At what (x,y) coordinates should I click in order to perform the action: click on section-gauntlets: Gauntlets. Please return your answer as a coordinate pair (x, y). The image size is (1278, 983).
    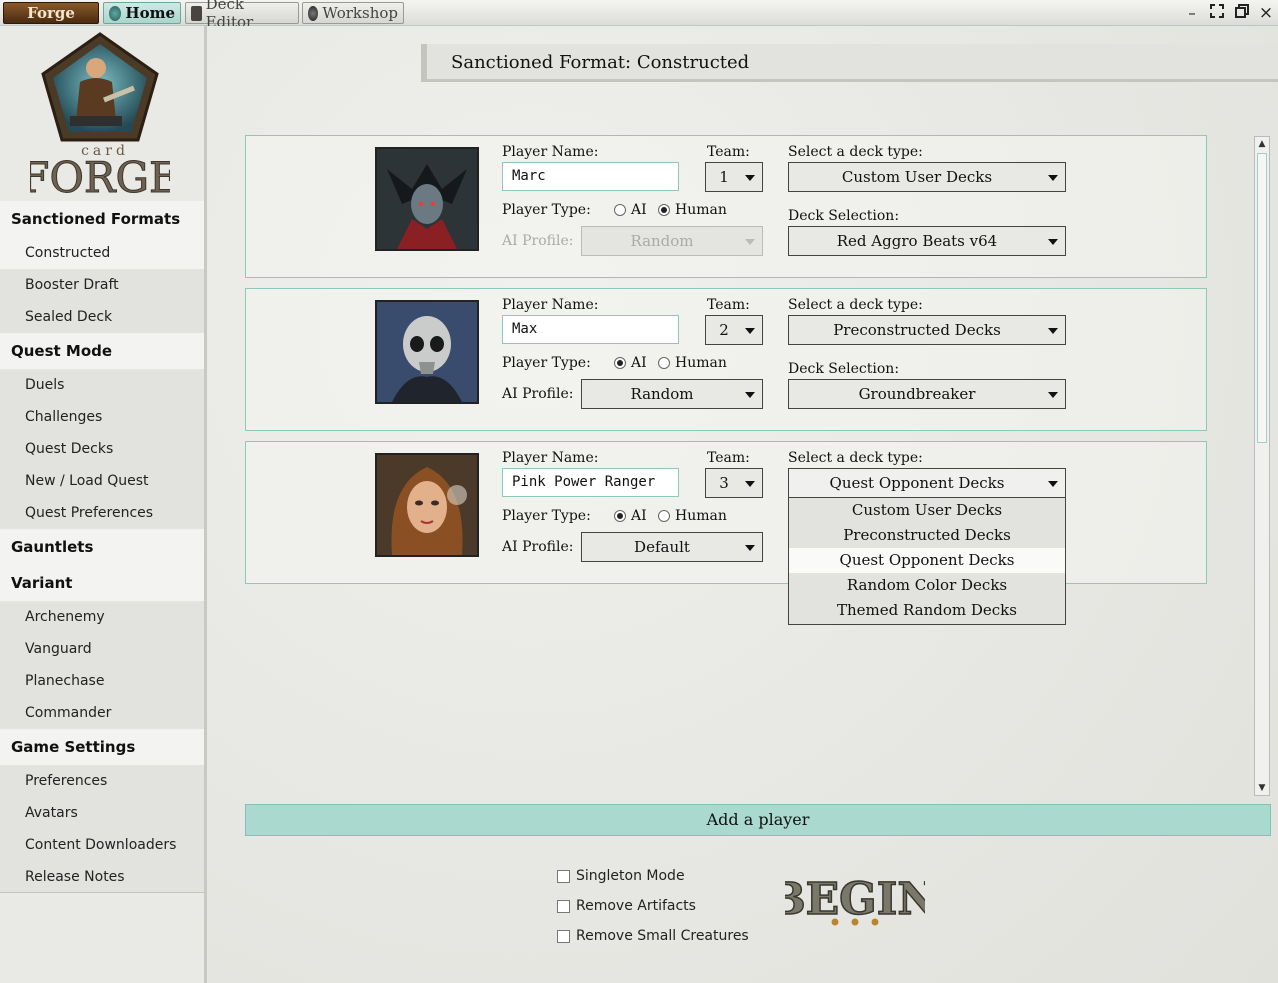
    Looking at the image, I should click on (102, 547).